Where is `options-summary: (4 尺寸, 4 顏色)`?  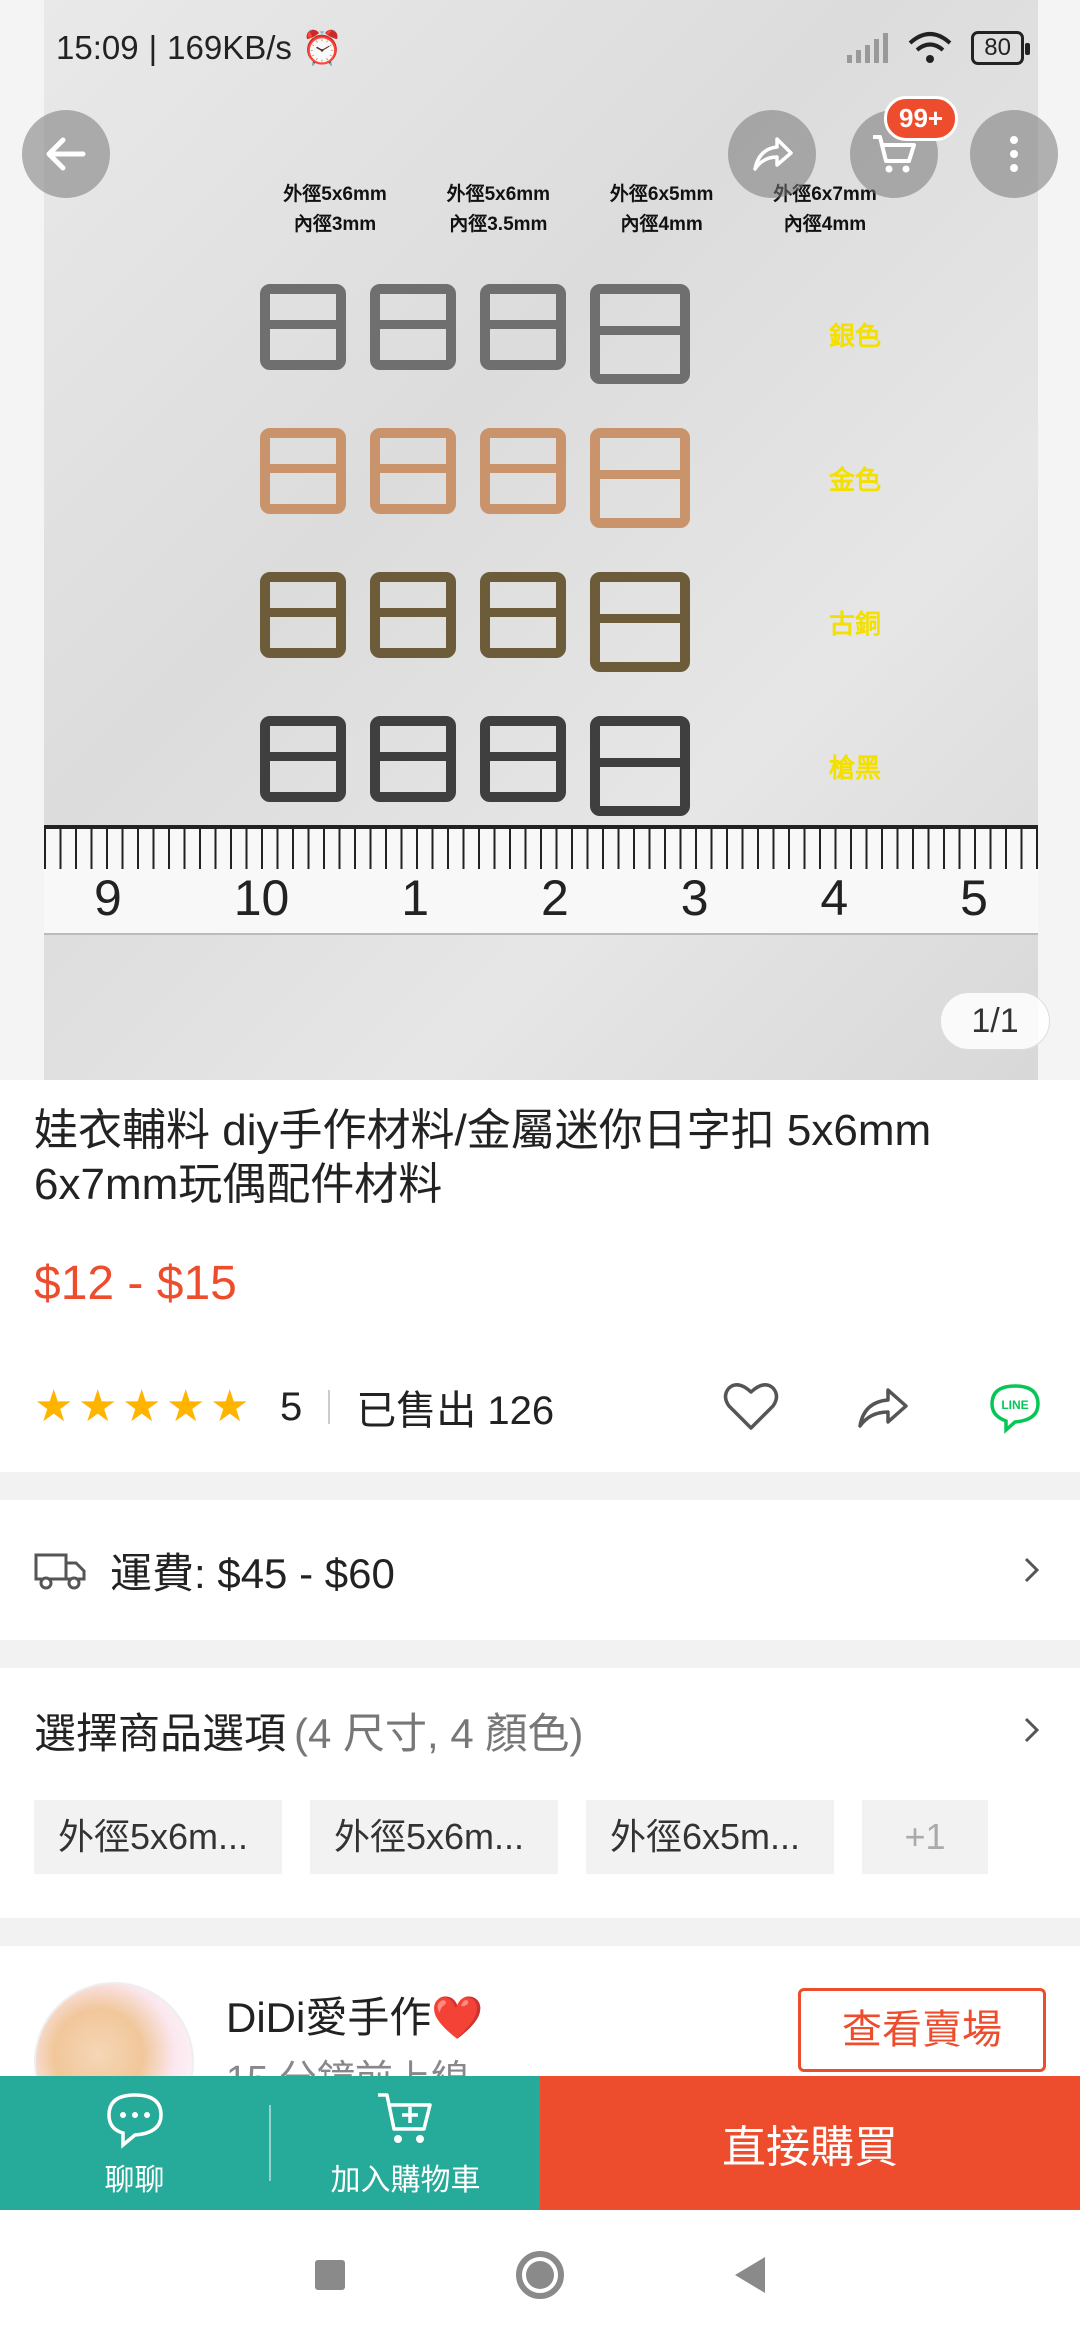 options-summary: (4 尺寸, 4 顏色) is located at coordinates (439, 1733).